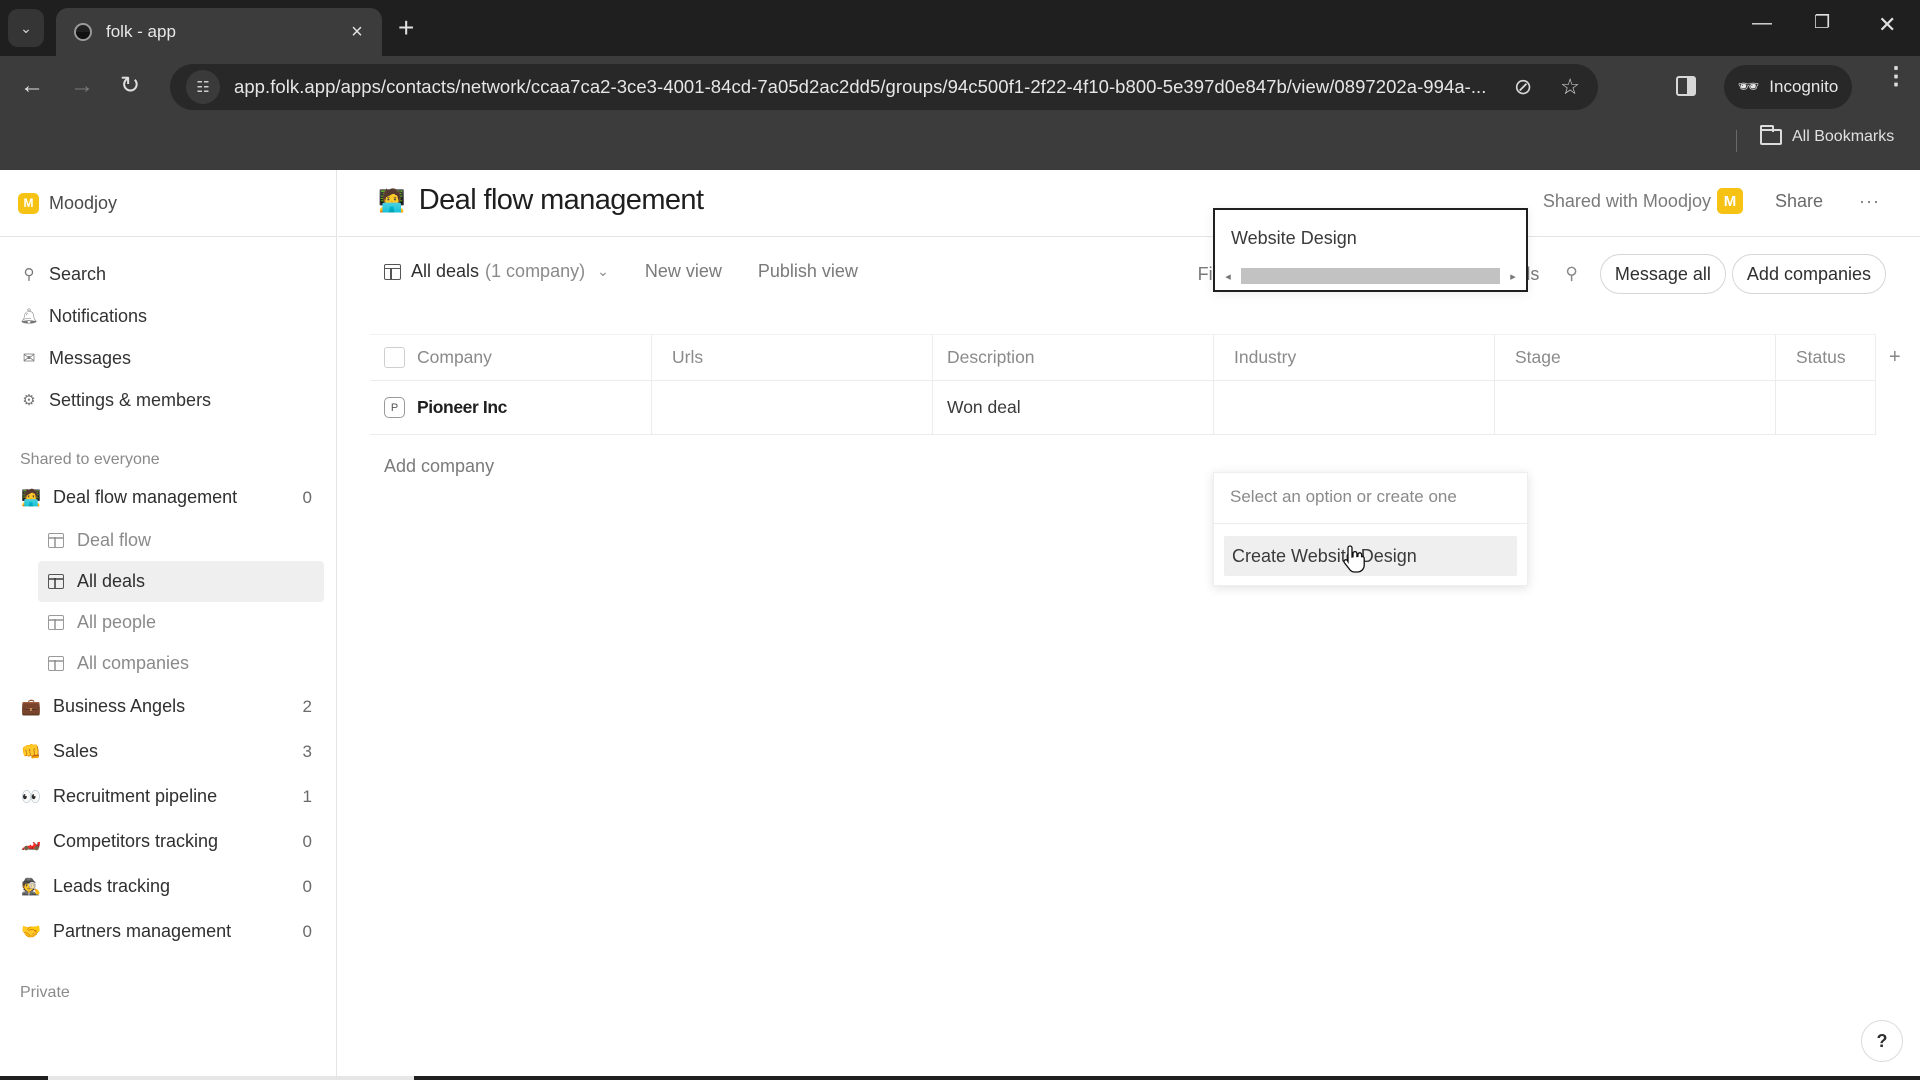  What do you see at coordinates (1662, 274) in the screenshot?
I see `message-all-button: Message all` at bounding box center [1662, 274].